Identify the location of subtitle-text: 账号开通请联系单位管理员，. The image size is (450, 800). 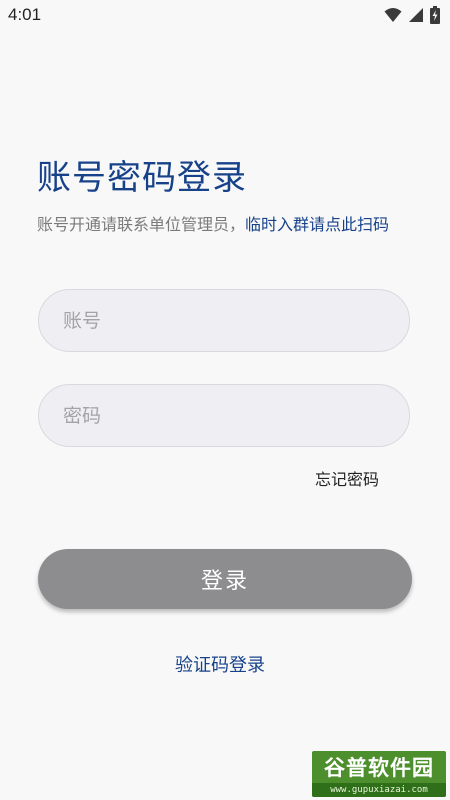
(141, 224).